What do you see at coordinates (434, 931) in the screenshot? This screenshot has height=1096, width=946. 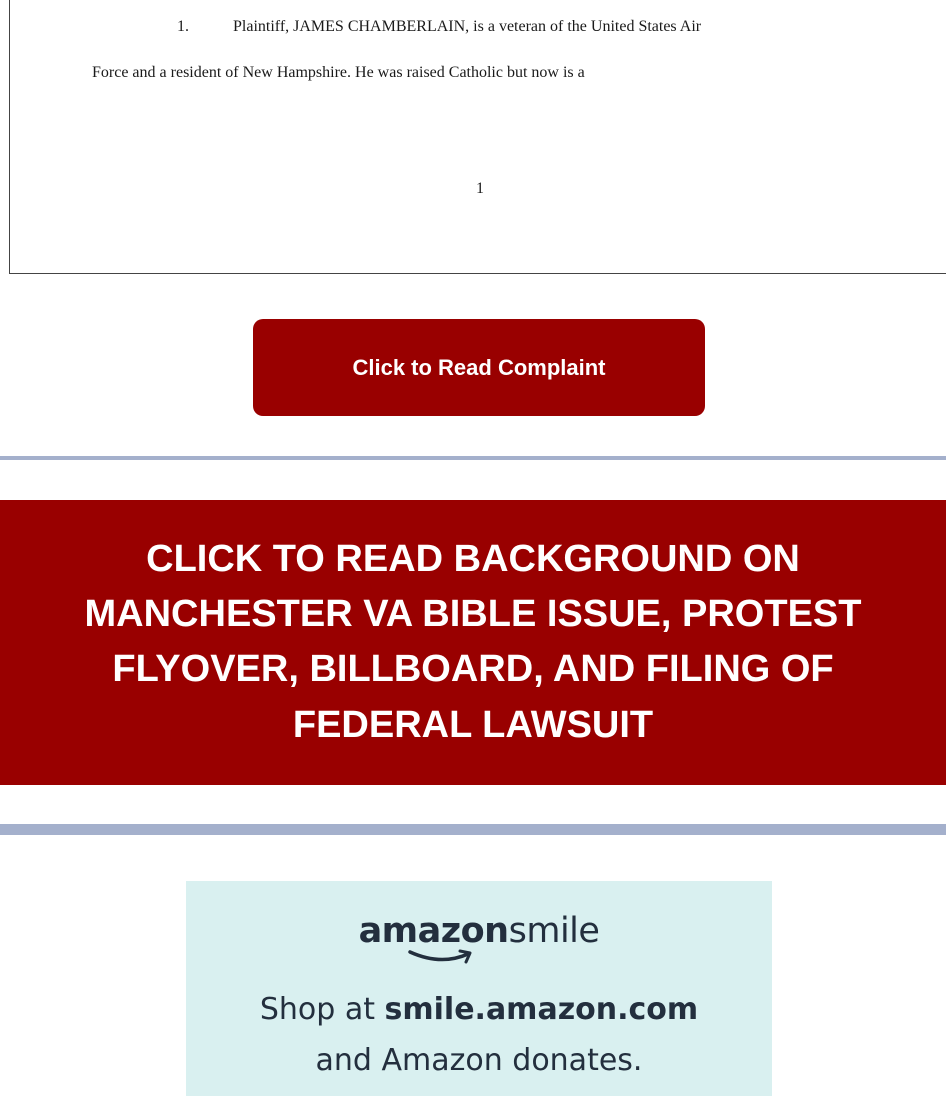 I see `logo-bold-text: amazon` at bounding box center [434, 931].